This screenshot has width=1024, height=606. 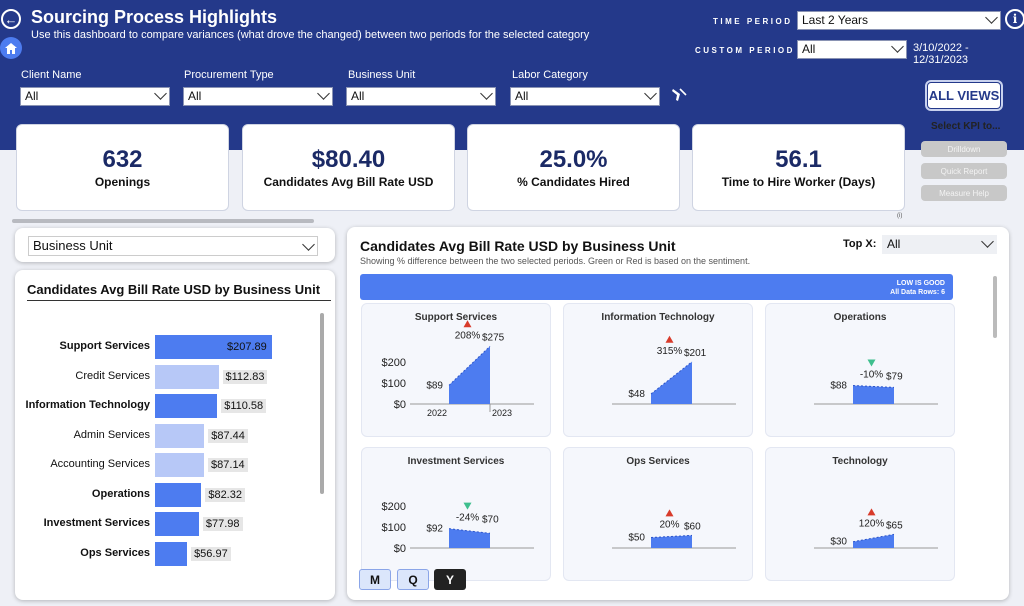 What do you see at coordinates (51, 75) in the screenshot?
I see `filter-client-name-label: Client Name` at bounding box center [51, 75].